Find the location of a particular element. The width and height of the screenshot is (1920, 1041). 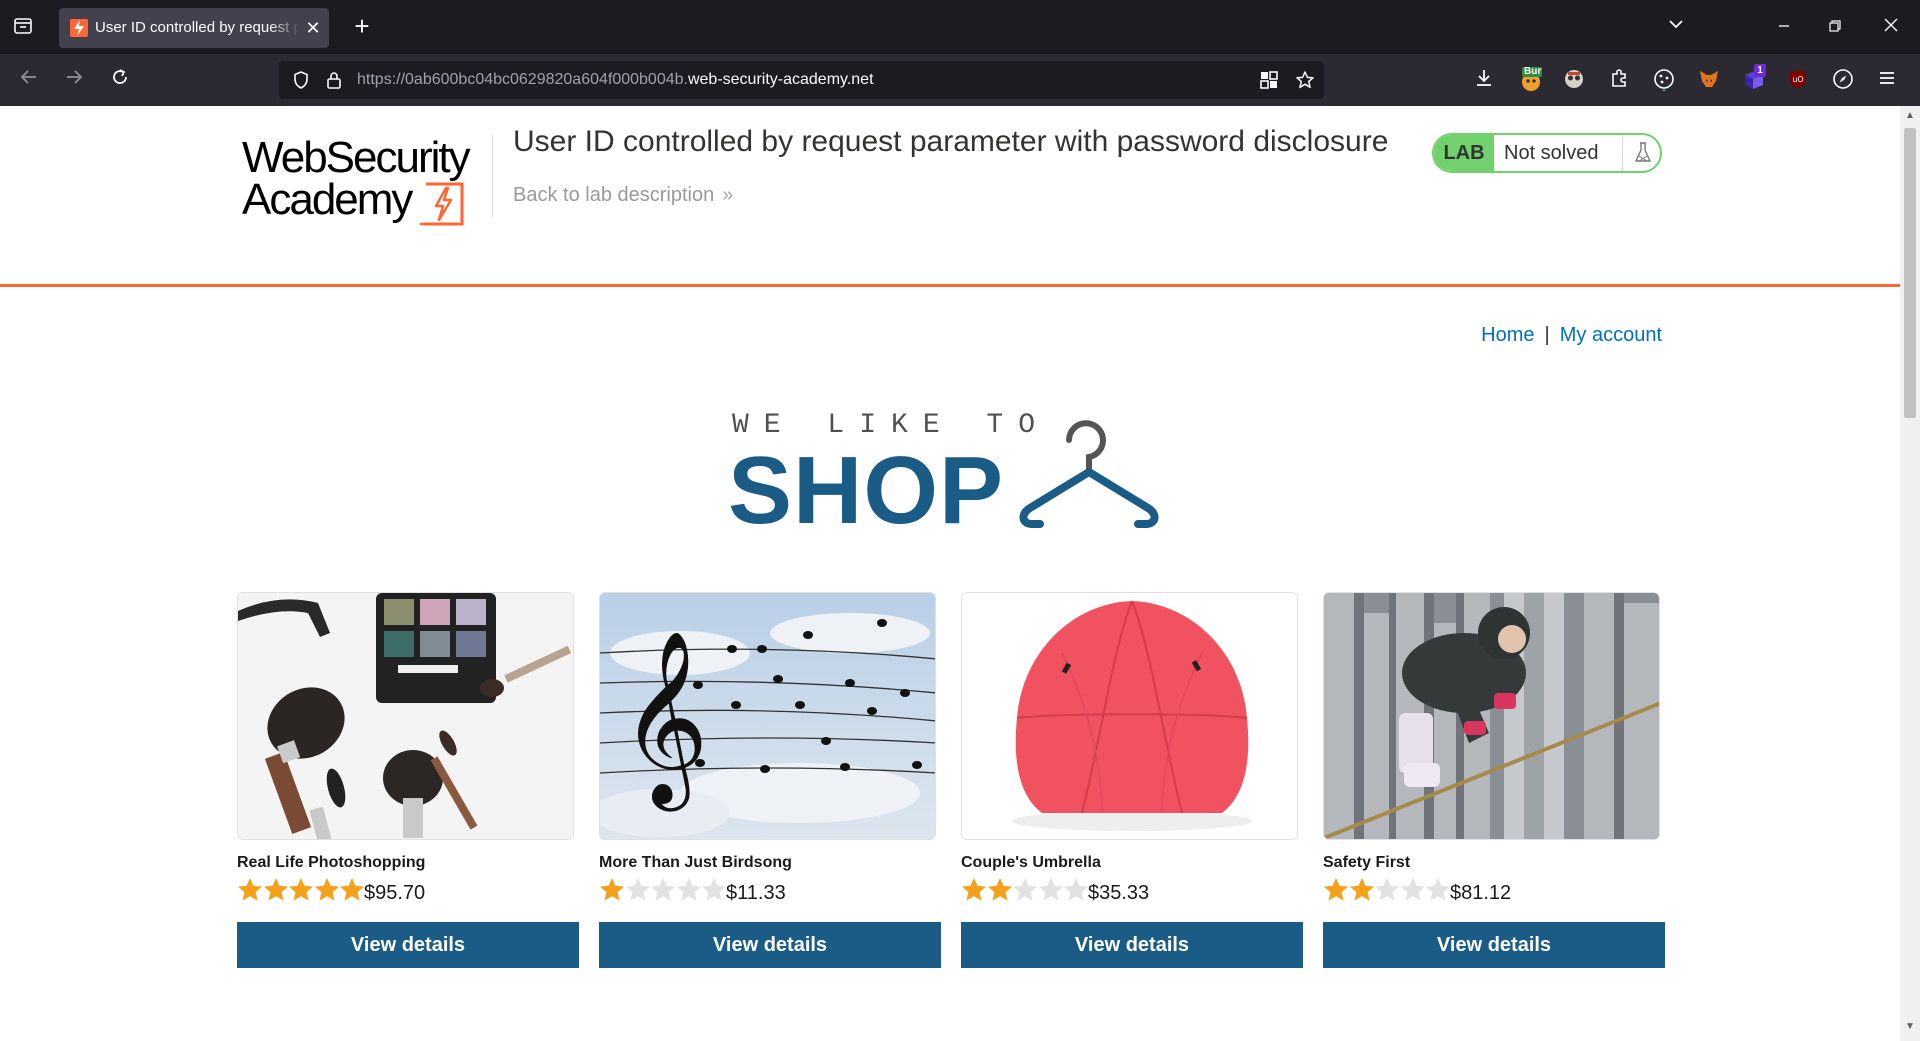

tab-close-icon: ✕ is located at coordinates (313, 28).